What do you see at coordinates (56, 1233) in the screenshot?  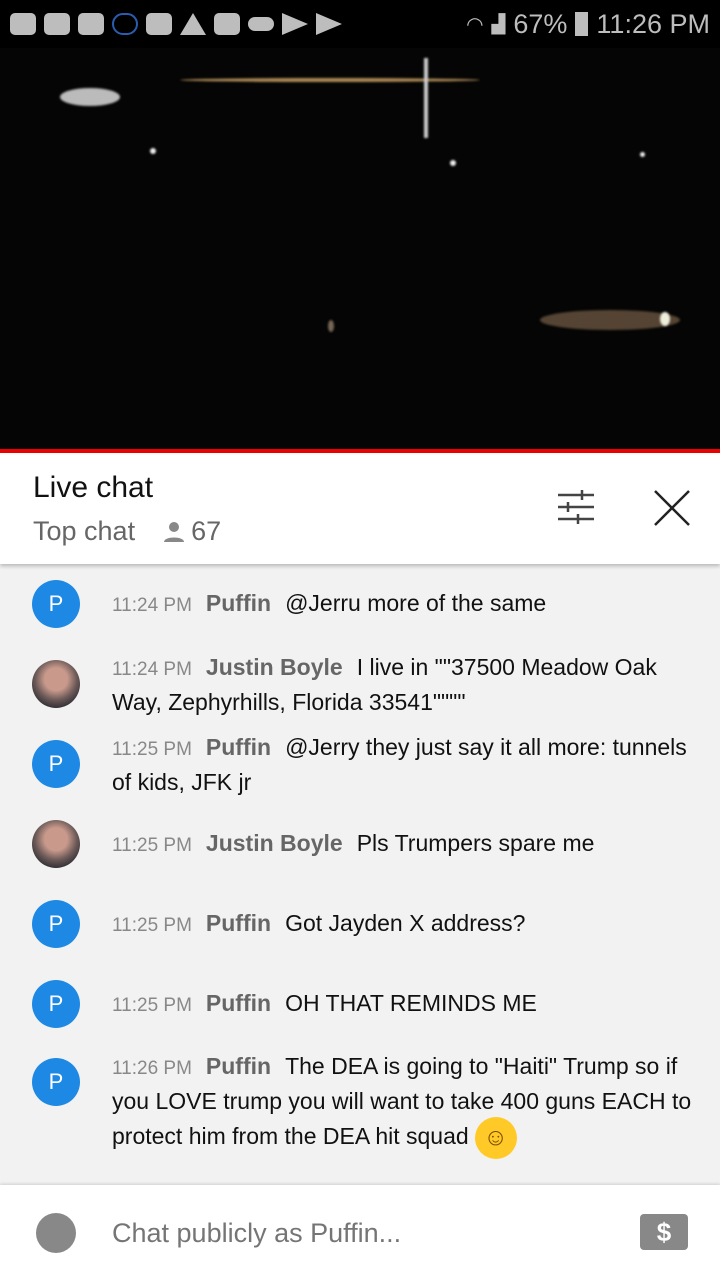 I see `emoji-picker-icon` at bounding box center [56, 1233].